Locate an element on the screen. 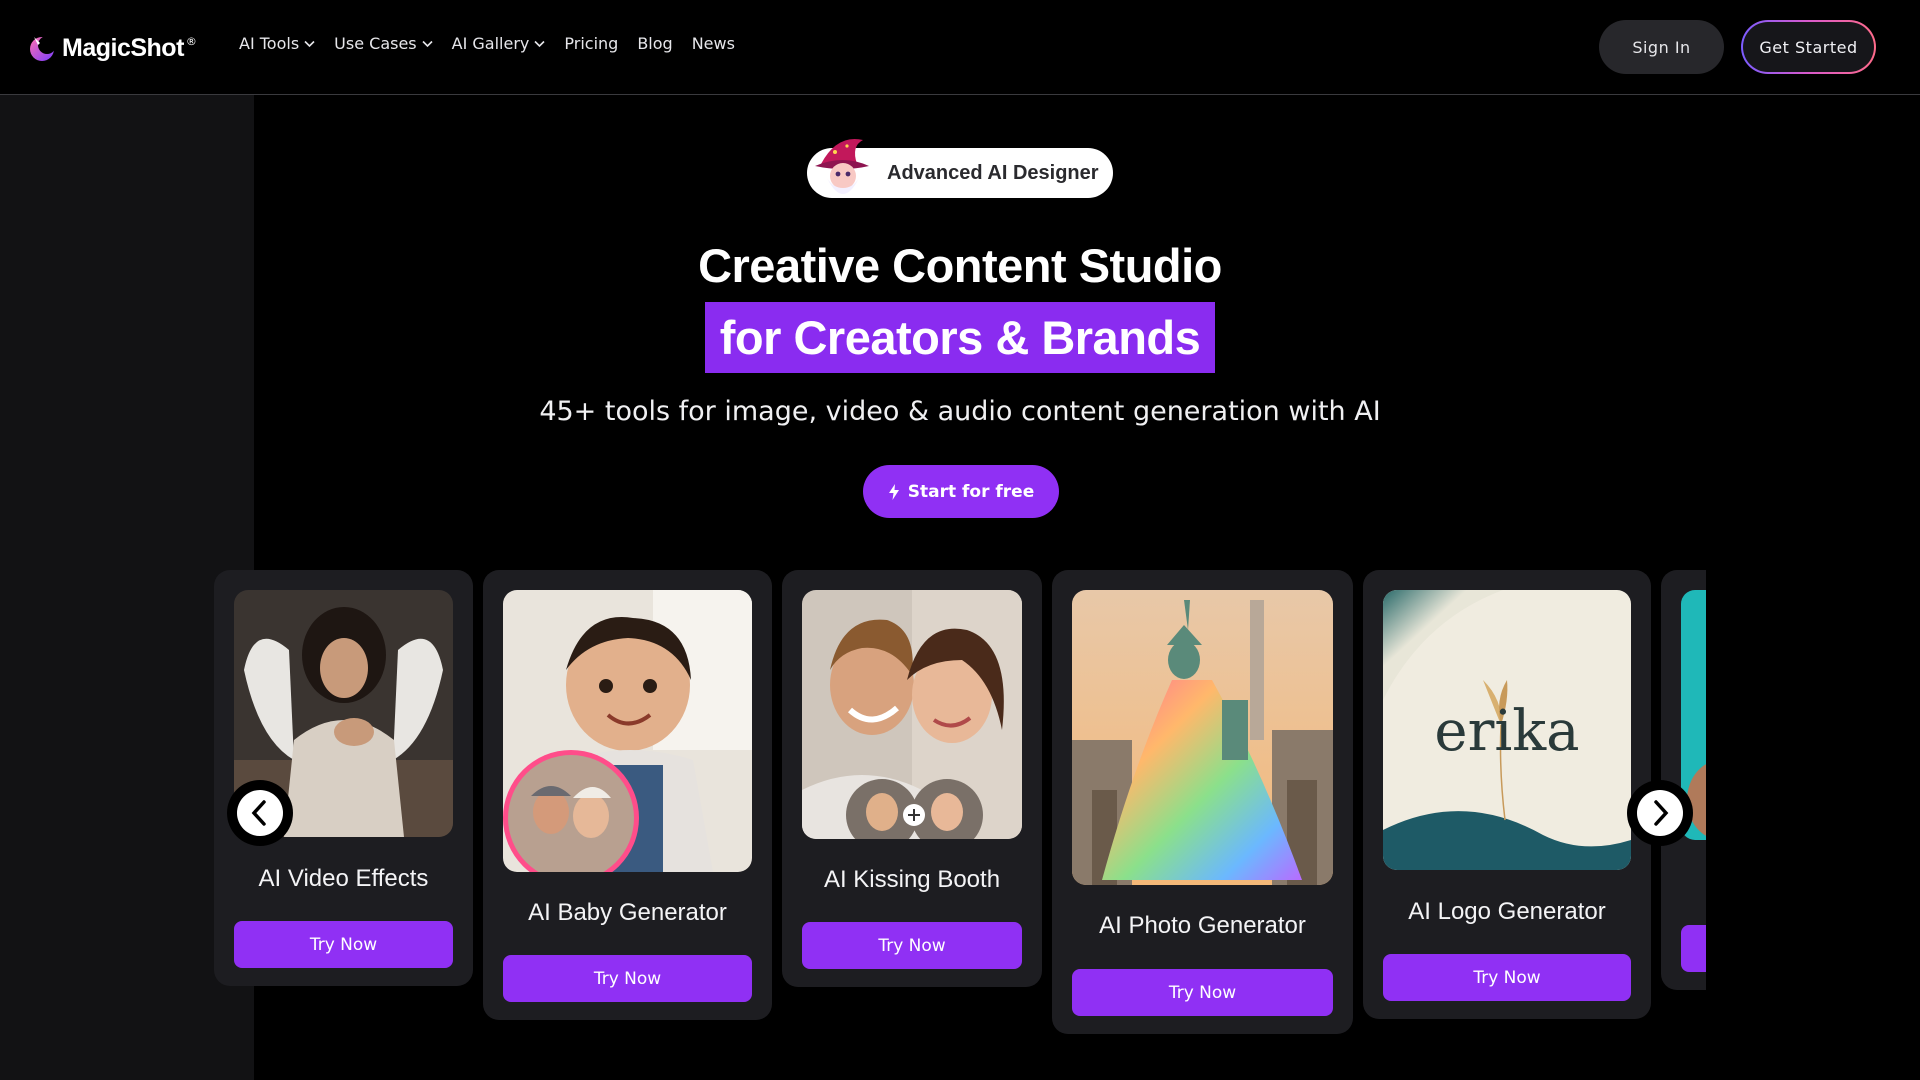 Image resolution: width=1920 pixels, height=1080 pixels. carousel-next-inner is located at coordinates (1660, 813).